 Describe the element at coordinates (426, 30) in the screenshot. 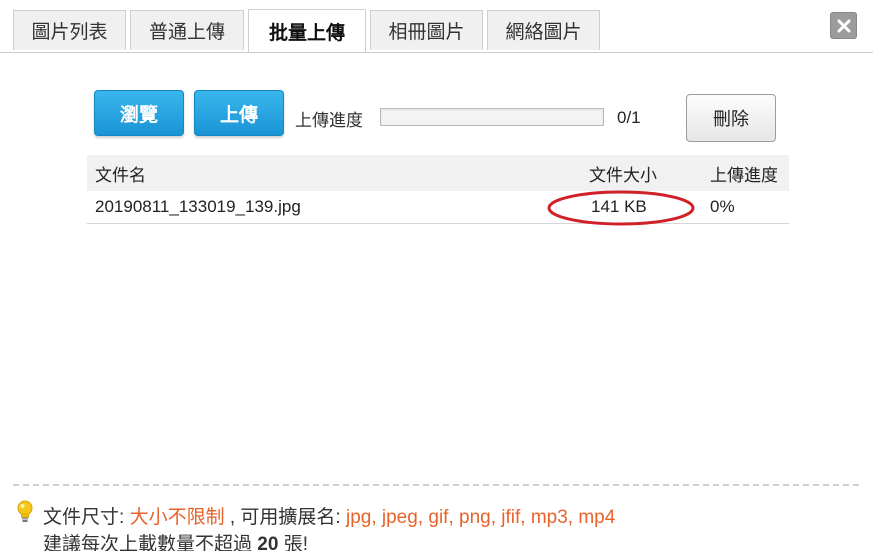

I see `tab-album-images: 相冊圖片` at that location.